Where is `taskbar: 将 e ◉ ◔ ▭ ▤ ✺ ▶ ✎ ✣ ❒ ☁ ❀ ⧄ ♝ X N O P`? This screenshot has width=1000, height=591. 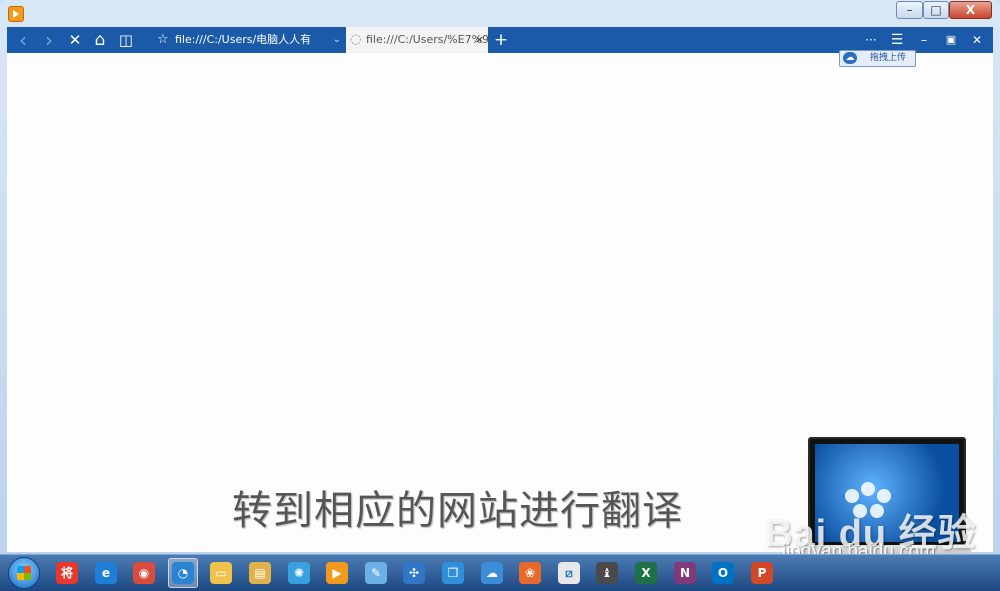
taskbar: 将 e ◉ ◔ ▭ ▤ ✺ ▶ ✎ ✣ ❒ ☁ ❀ ⧄ ♝ X N O P is located at coordinates (500, 572).